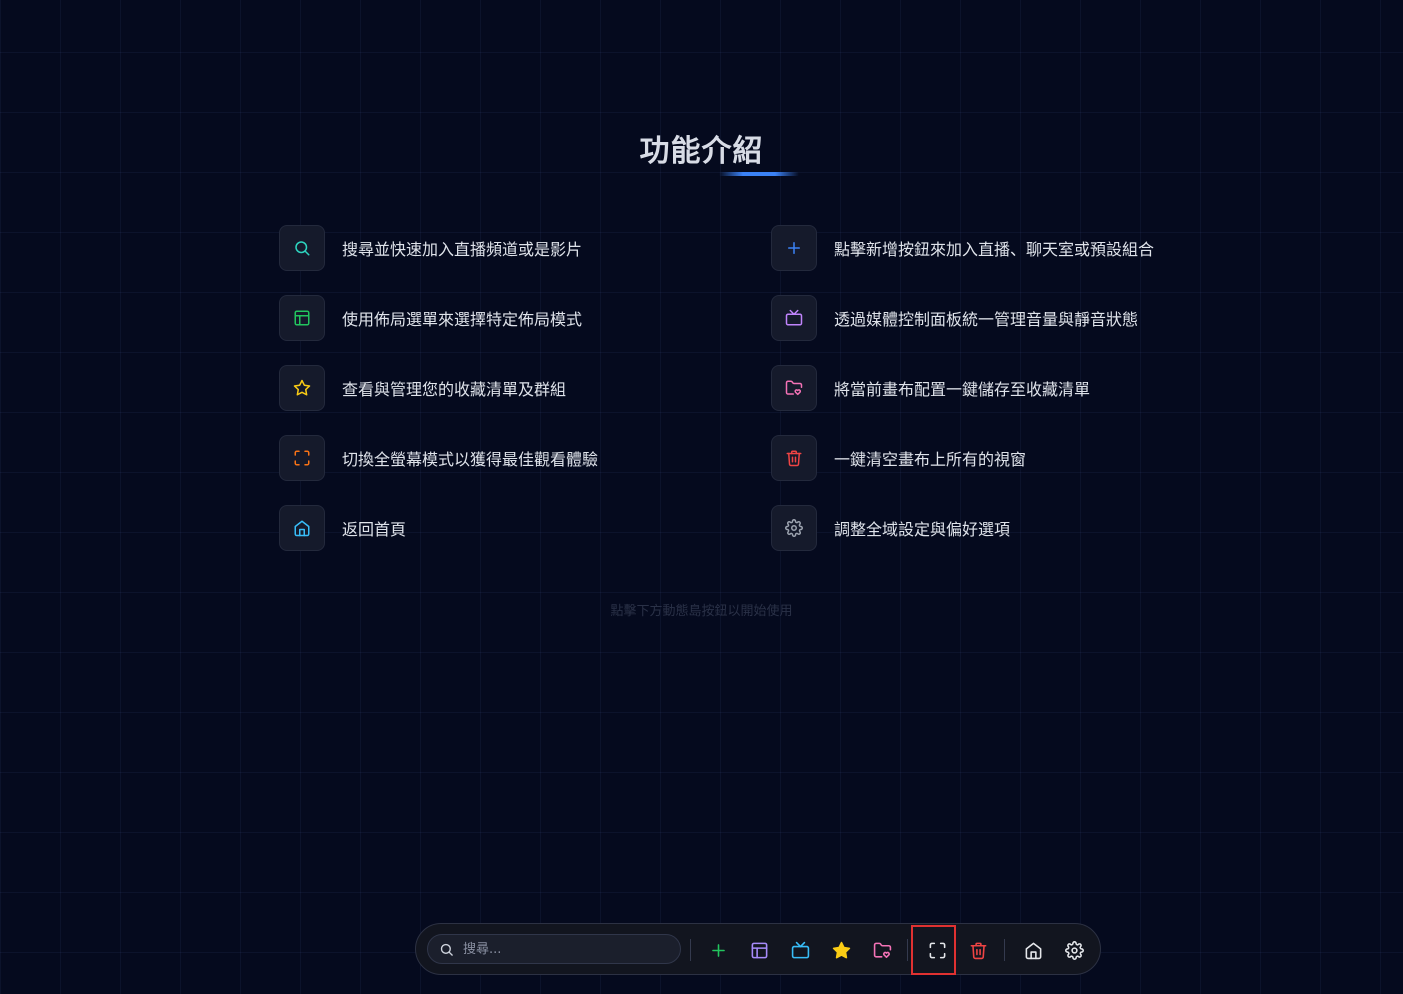 The image size is (1403, 994). Describe the element at coordinates (701, 611) in the screenshot. I see `start-hint: 點擊下方動態島按鈕以開始使用` at that location.